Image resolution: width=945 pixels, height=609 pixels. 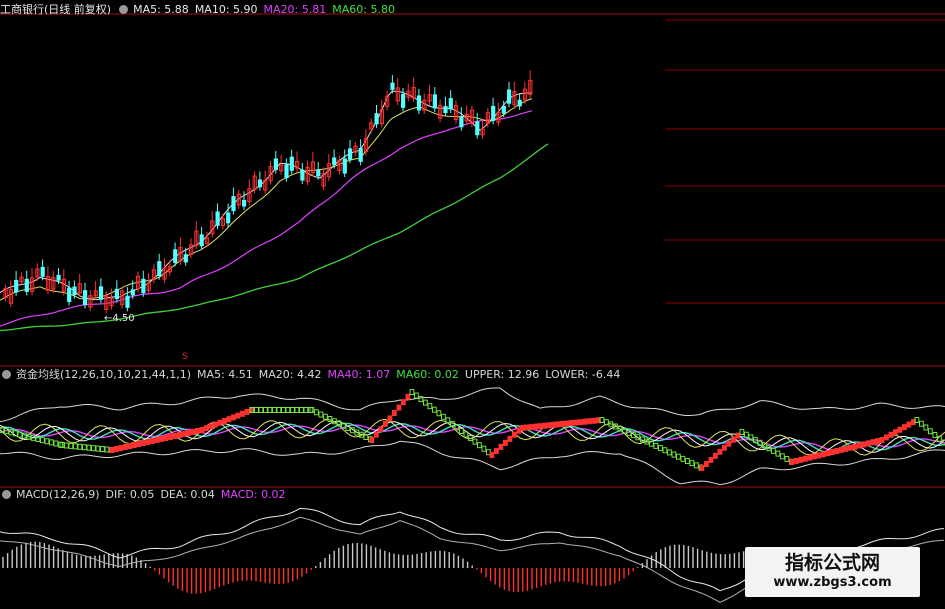 What do you see at coordinates (185, 357) in the screenshot?
I see `signal-marker: S` at bounding box center [185, 357].